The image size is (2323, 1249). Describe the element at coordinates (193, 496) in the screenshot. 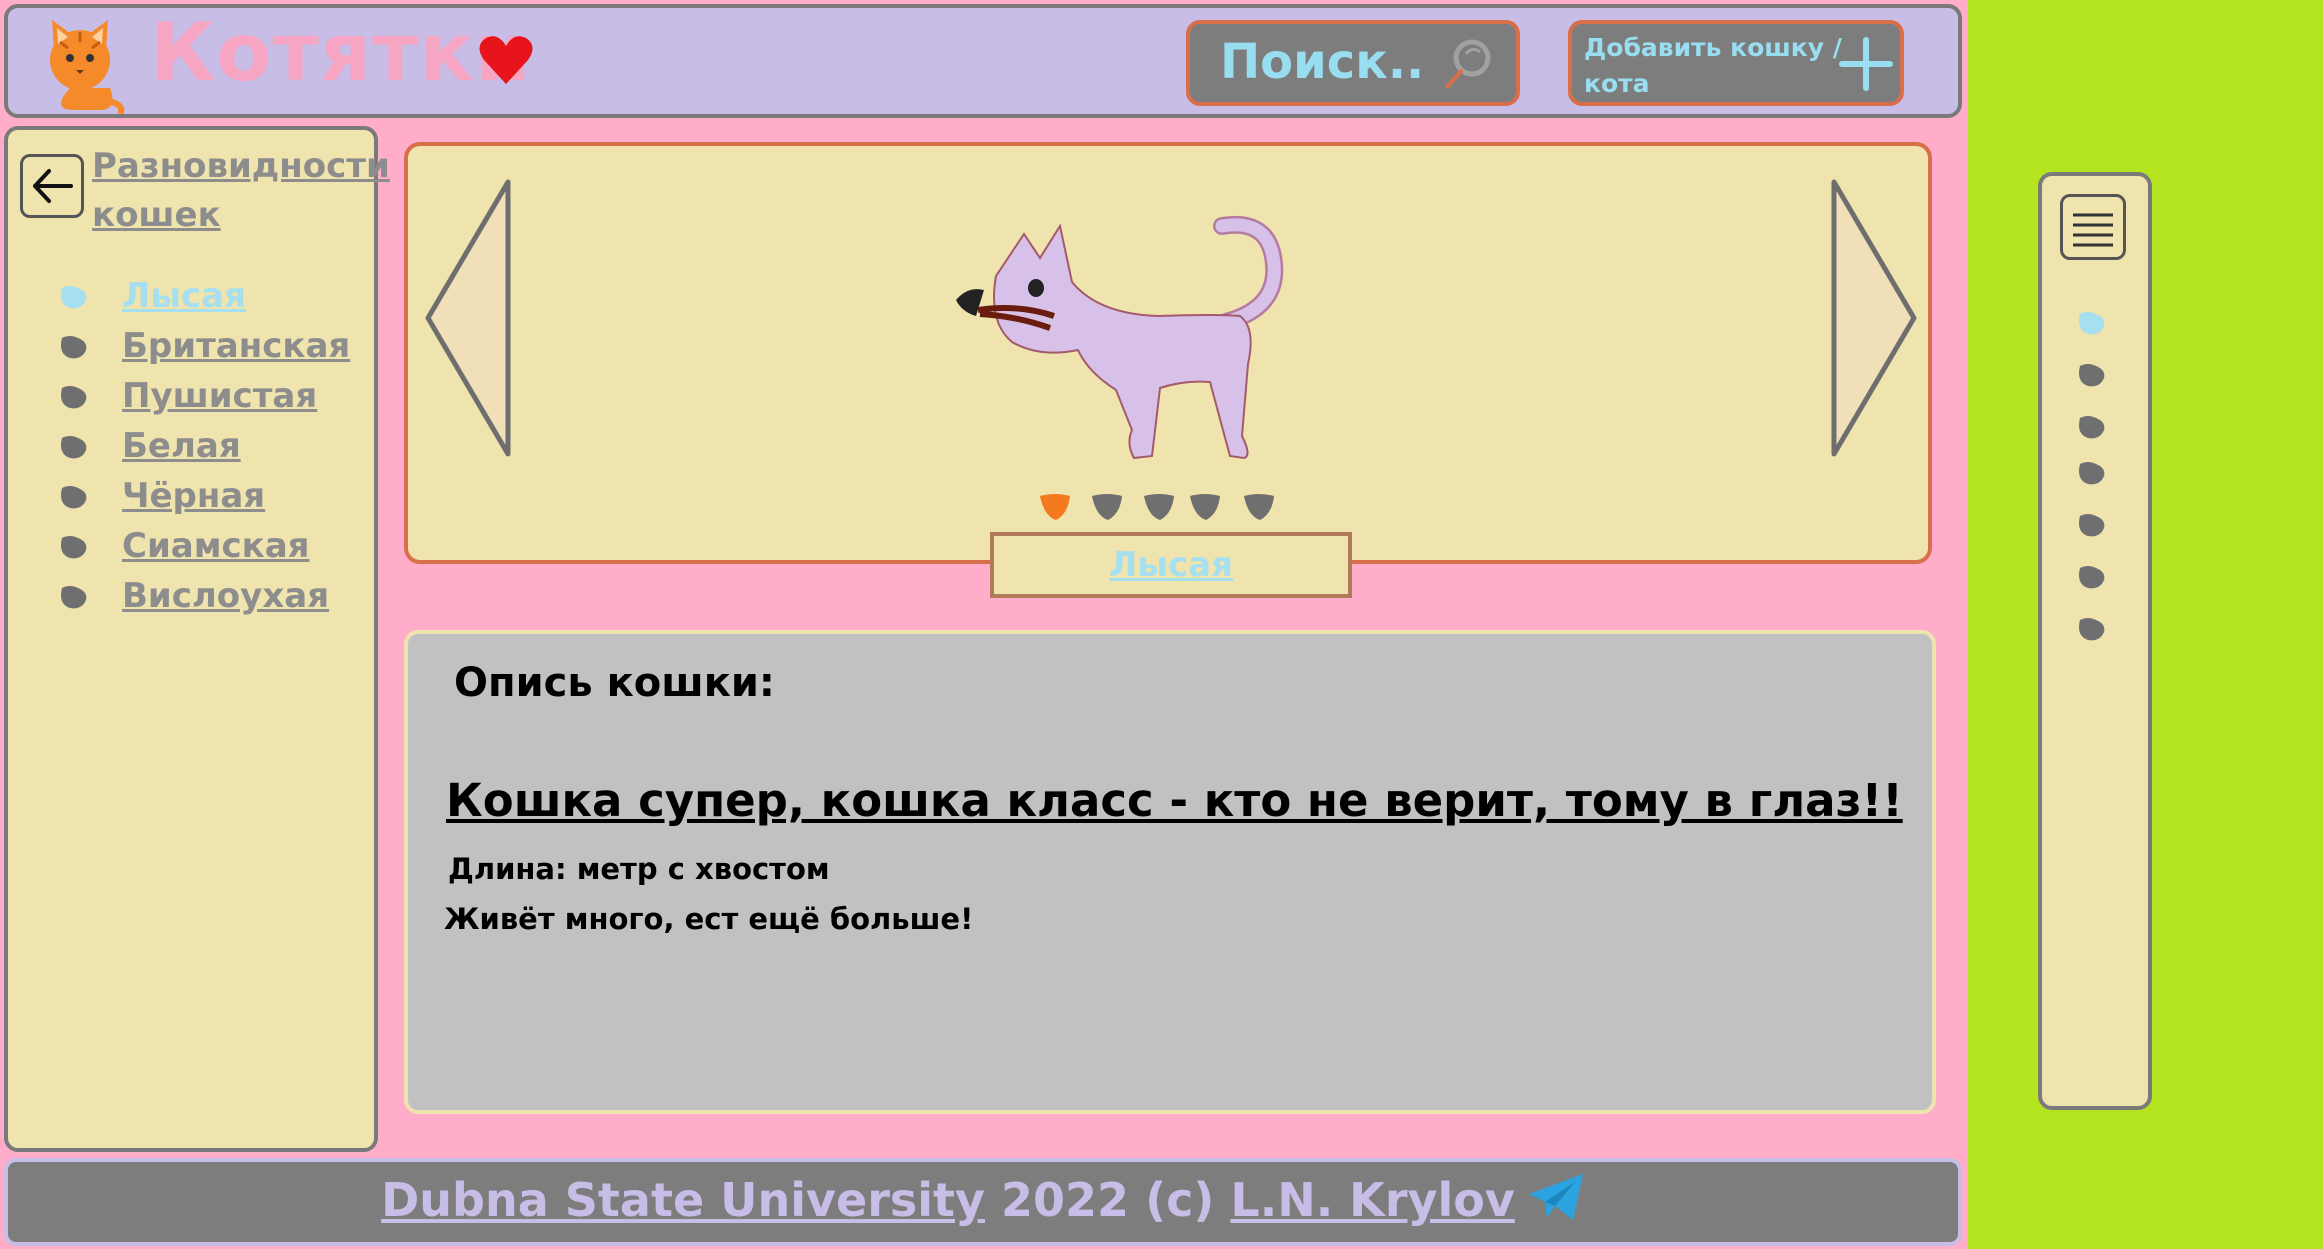

I see `sidebar-item-label: Чёрная` at that location.